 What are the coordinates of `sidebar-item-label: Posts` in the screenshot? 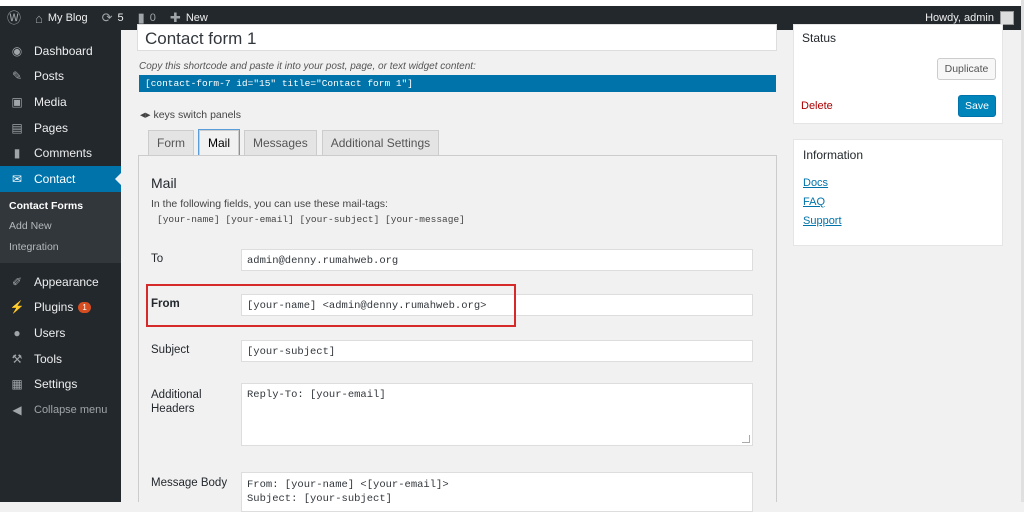 It's located at (49, 76).